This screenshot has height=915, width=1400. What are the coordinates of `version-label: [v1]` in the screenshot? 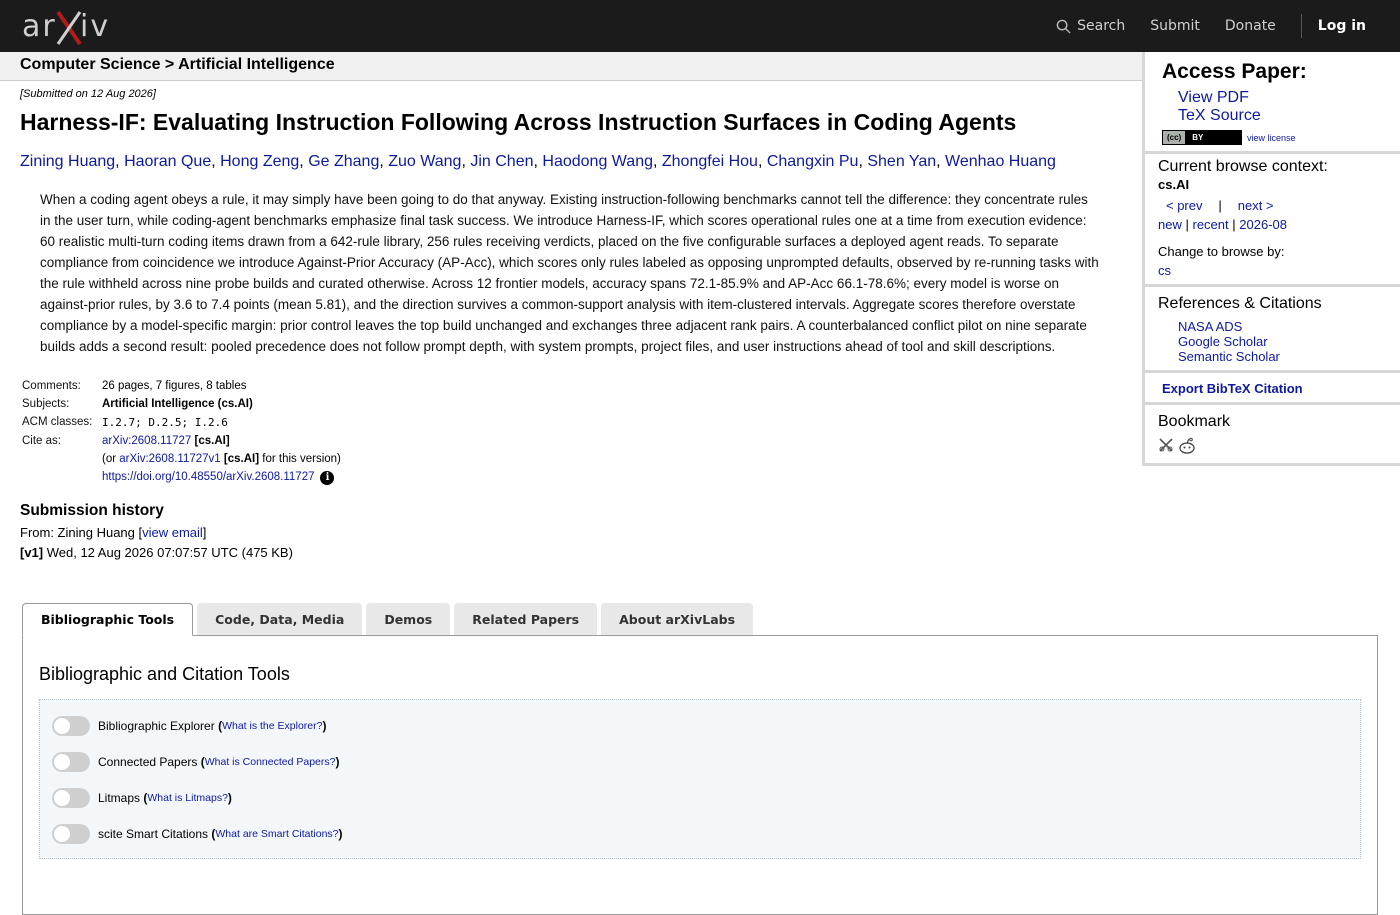 It's located at (32, 553).